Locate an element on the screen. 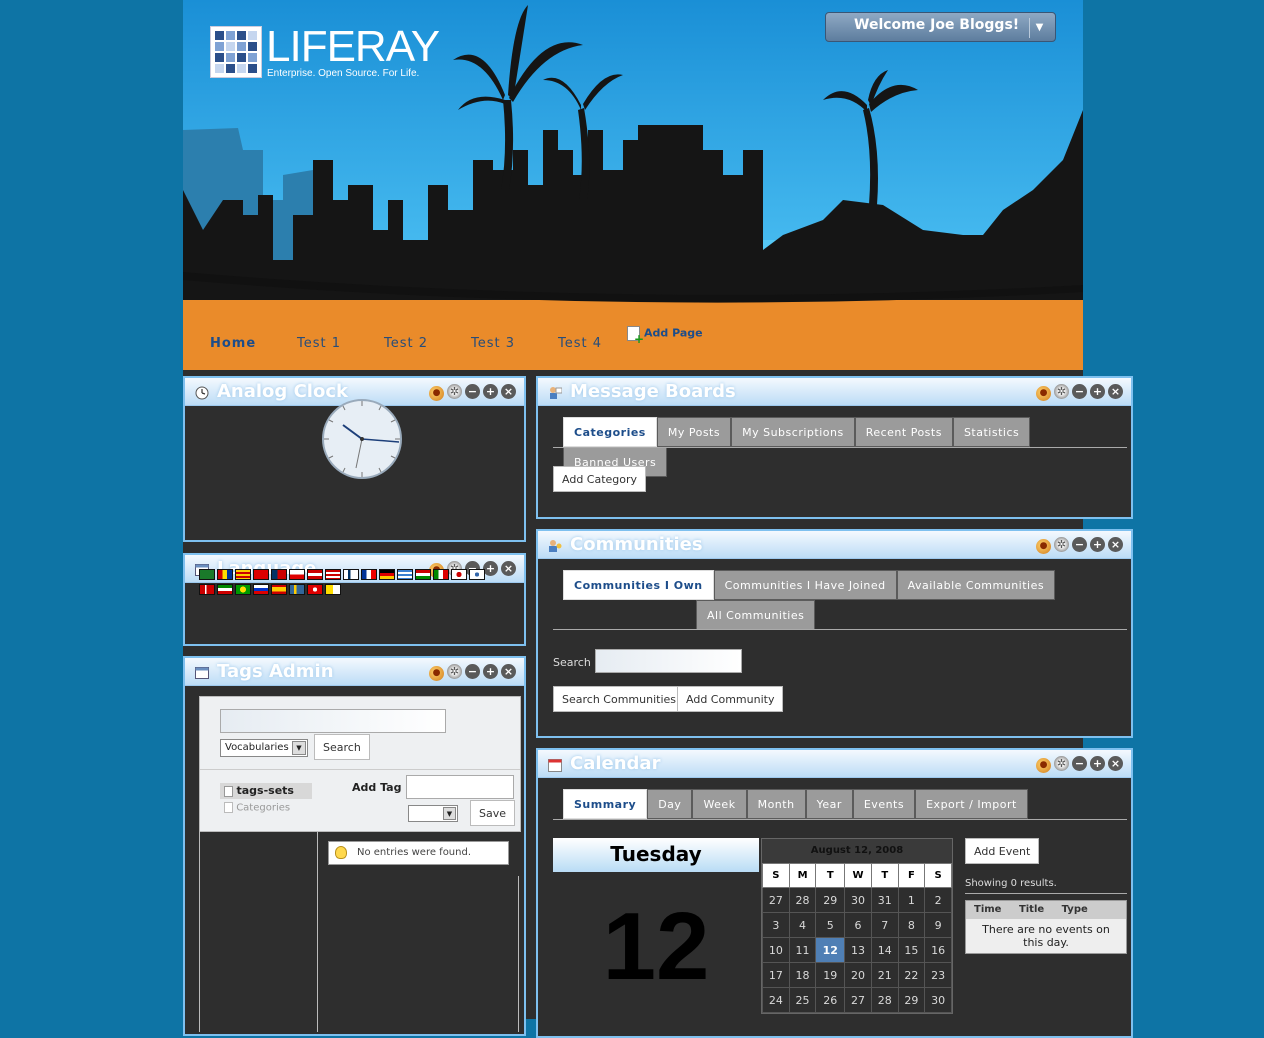 The width and height of the screenshot is (1264, 1038). tab-my-posts: My Posts is located at coordinates (694, 432).